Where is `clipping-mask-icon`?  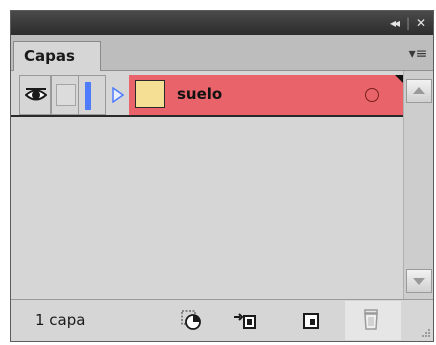
clipping-mask-icon is located at coordinates (192, 321).